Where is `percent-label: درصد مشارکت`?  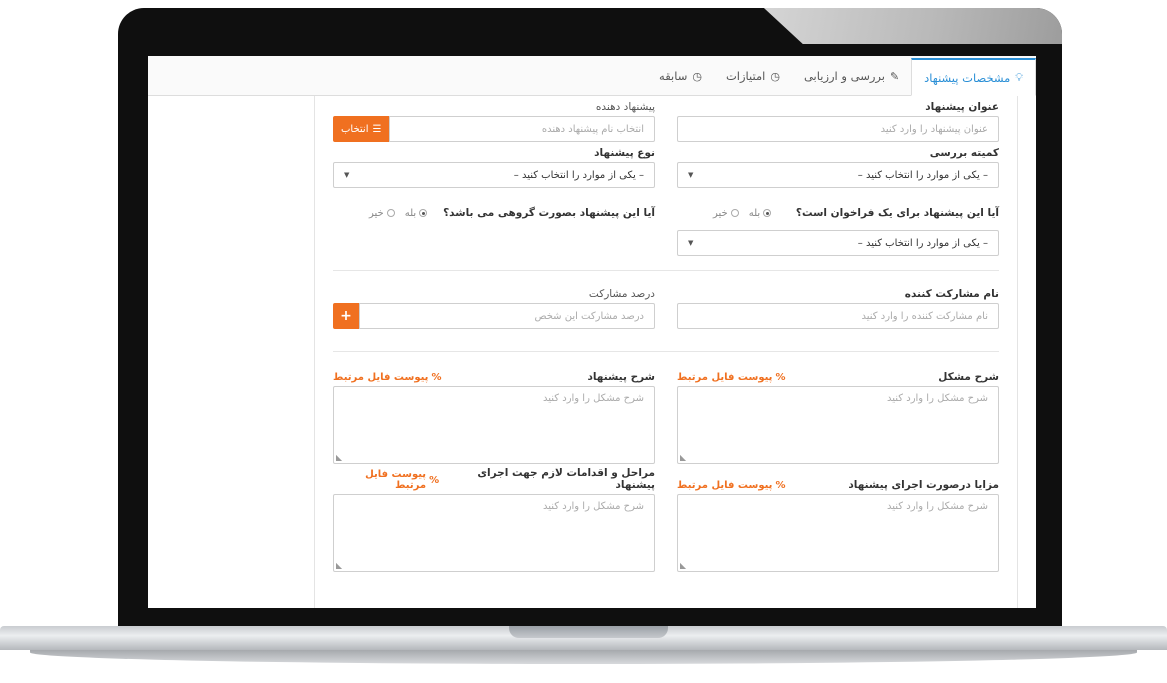
percent-label: درصد مشارکت is located at coordinates (621, 294).